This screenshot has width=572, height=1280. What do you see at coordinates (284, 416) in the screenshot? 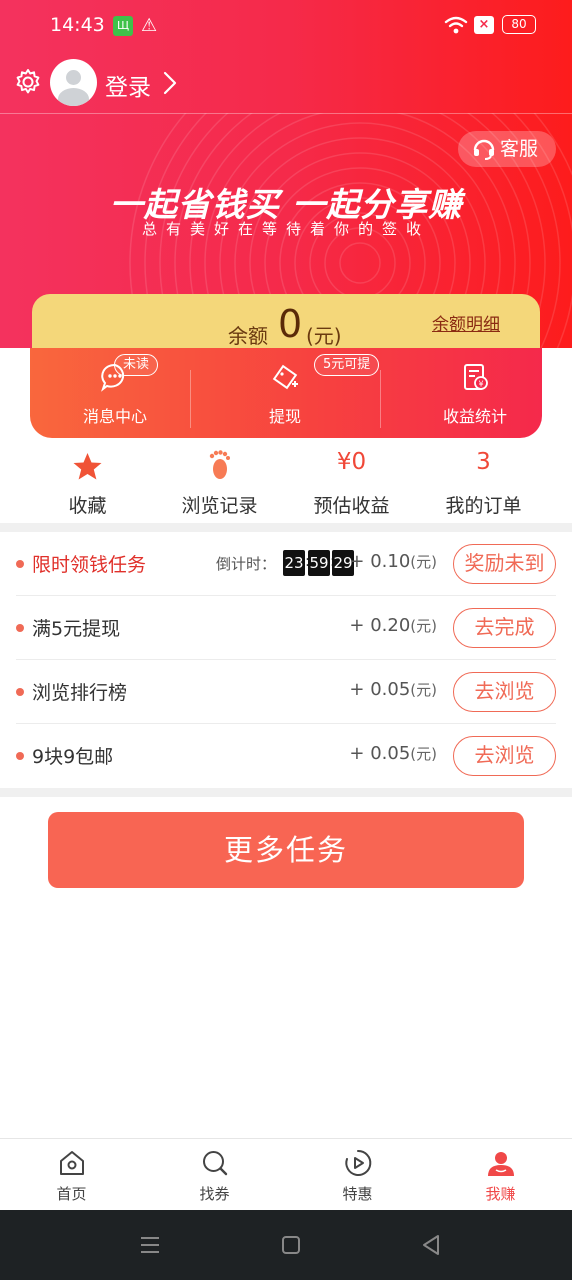
I see `withdraw-label: 提现` at bounding box center [284, 416].